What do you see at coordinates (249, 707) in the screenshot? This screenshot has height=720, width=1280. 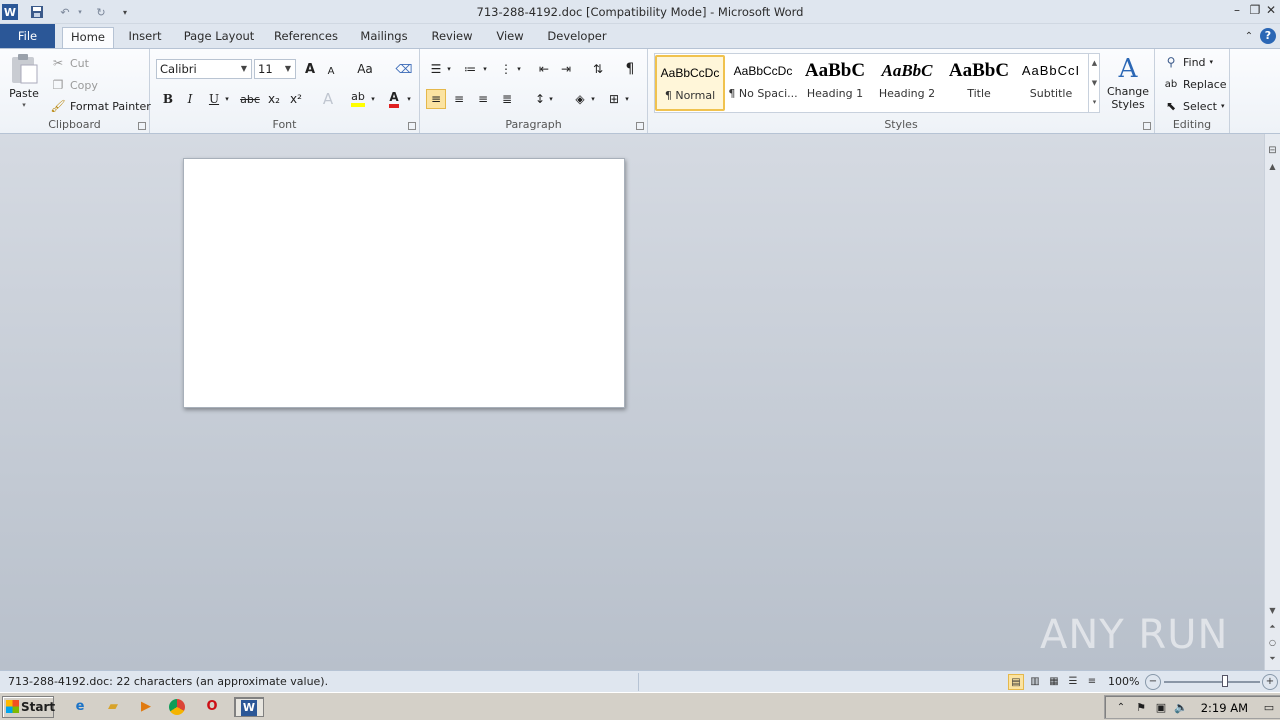 I see `word-taskbar-button: W` at bounding box center [249, 707].